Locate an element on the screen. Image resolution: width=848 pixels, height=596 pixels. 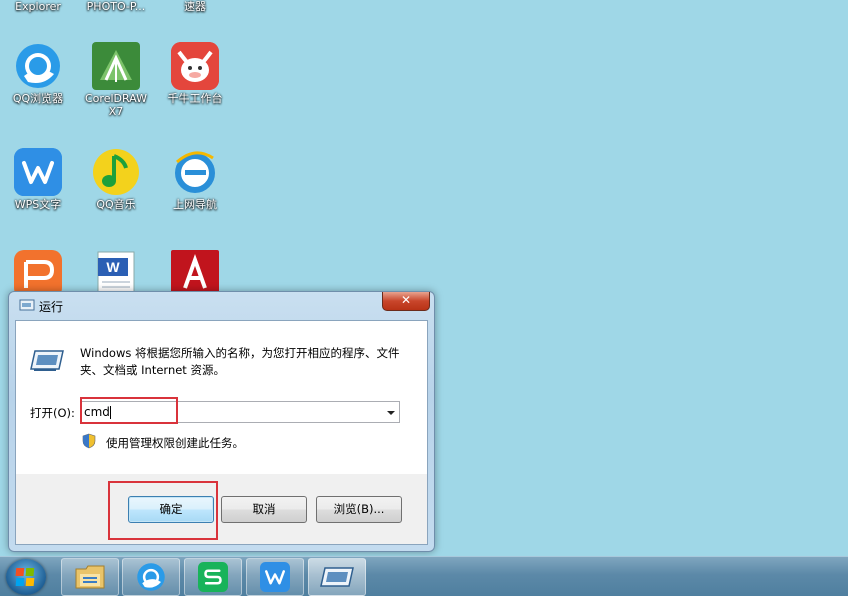
desktop-icon-label: CorelDRAW X7 is located at coordinates (116, 105).